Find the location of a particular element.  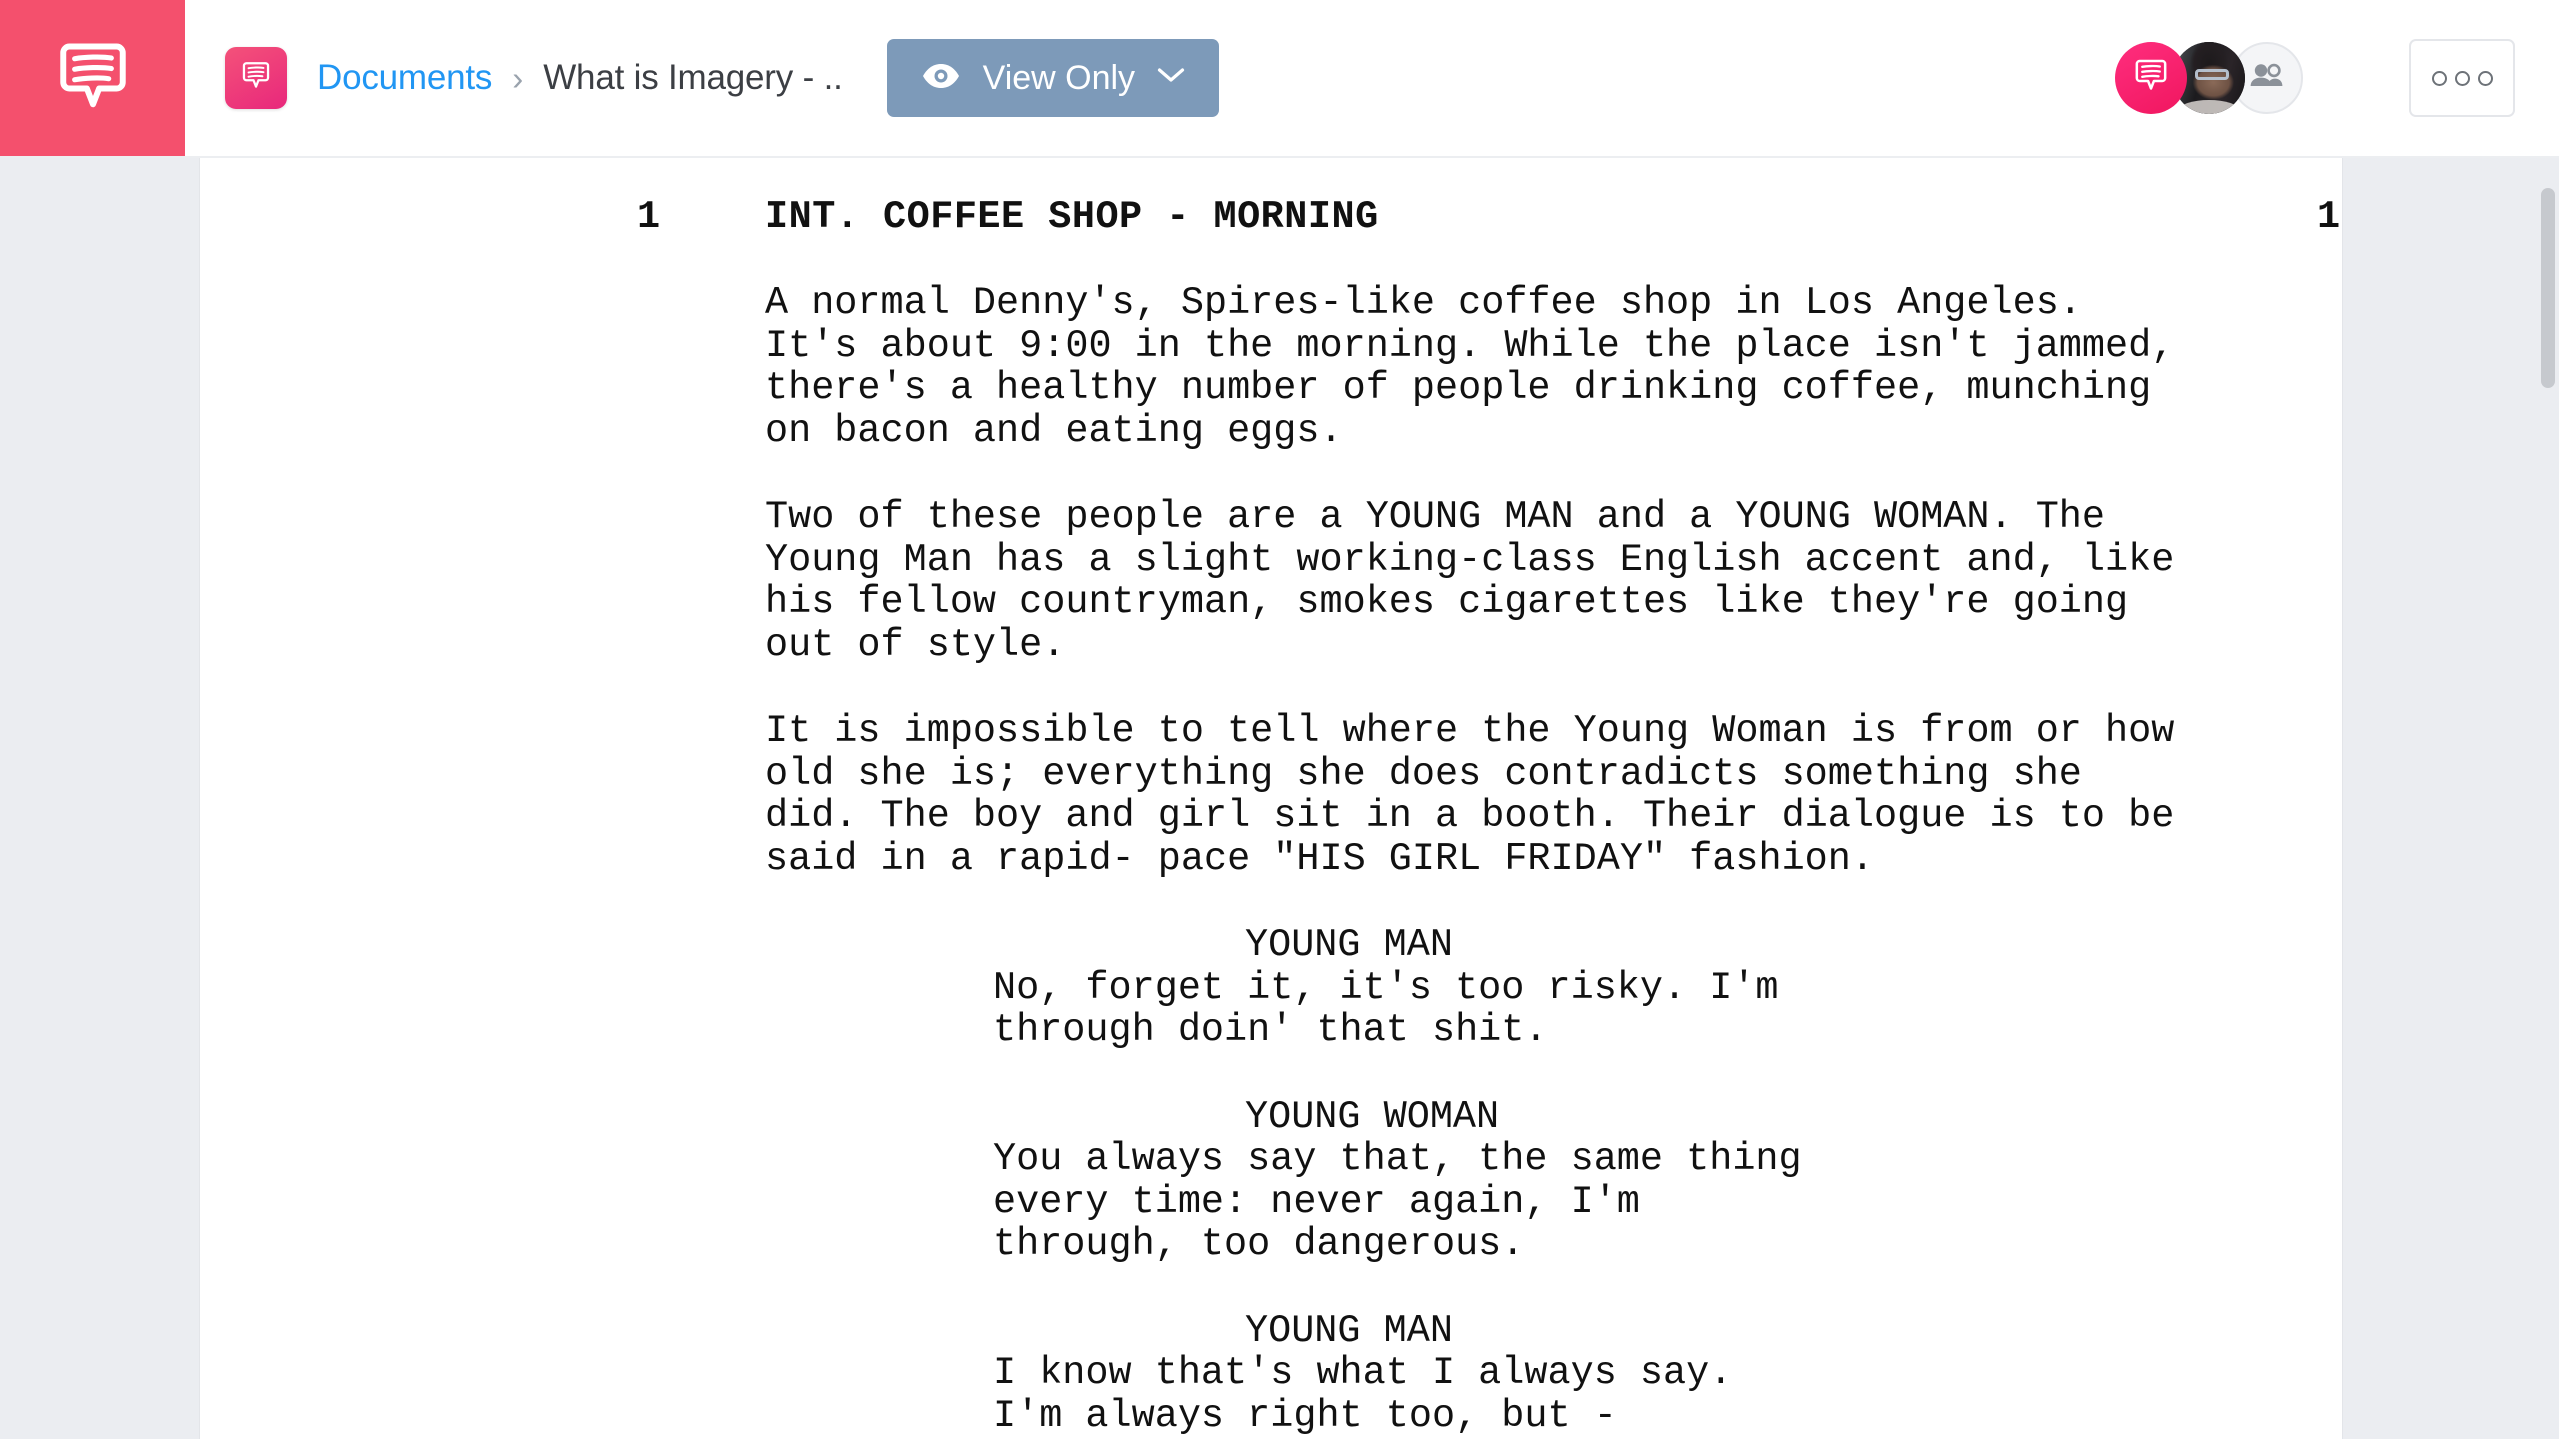

header-right-cluster is located at coordinates (2315, 78).